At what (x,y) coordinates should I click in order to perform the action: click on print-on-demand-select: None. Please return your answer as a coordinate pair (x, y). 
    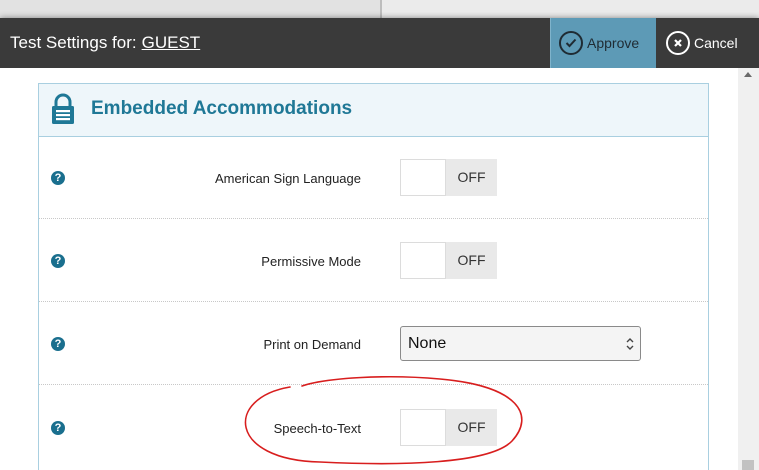
    Looking at the image, I should click on (520, 343).